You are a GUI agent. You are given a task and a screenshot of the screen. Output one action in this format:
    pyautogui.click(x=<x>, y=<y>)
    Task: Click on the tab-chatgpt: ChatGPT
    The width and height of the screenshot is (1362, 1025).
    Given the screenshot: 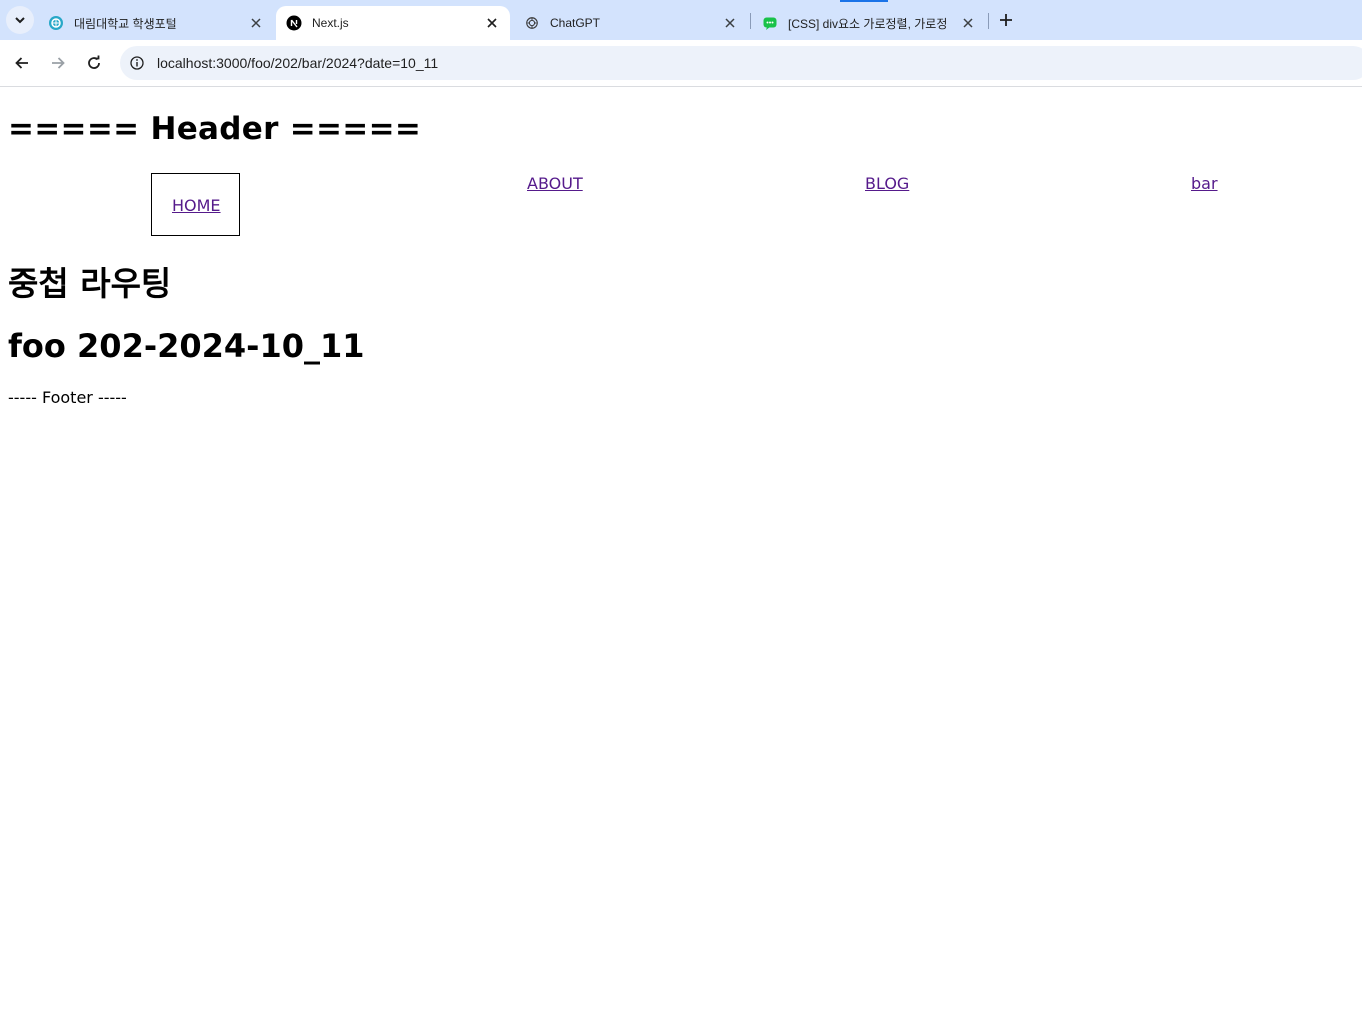 What is the action you would take?
    pyautogui.click(x=631, y=23)
    